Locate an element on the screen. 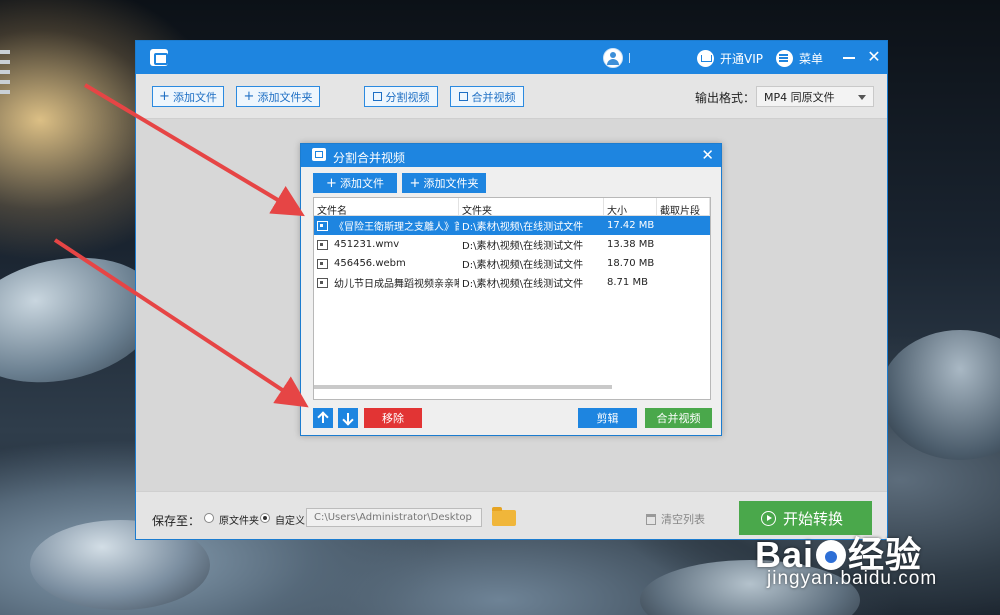 This screenshot has height=615, width=1000. column-header: 截取片段 is located at coordinates (683, 206).